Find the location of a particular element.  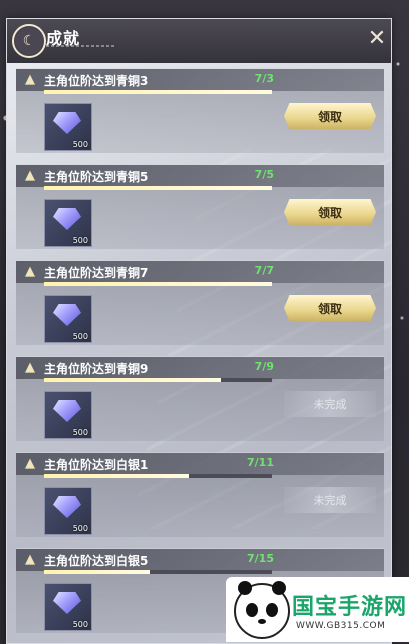

achievement-card: ▲ 主角位阶达到青铜3 7/3 500 领取 is located at coordinates (200, 110).